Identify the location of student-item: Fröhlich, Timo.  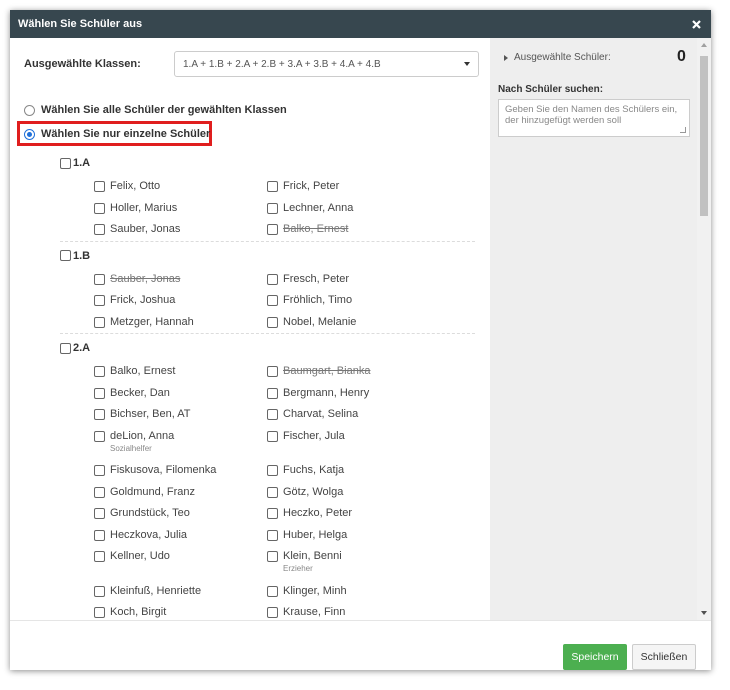
(309, 300).